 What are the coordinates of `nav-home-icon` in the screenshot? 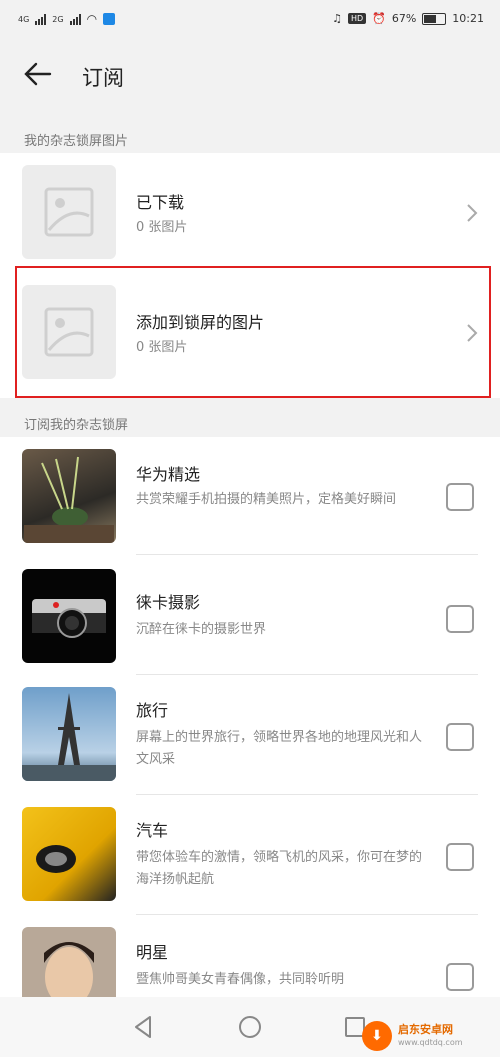 It's located at (250, 1027).